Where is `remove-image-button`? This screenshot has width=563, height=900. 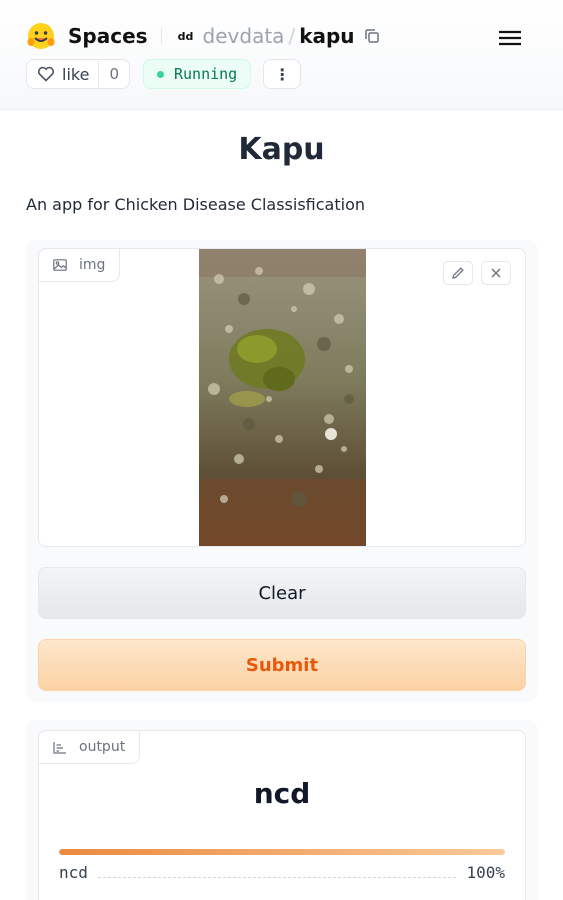 remove-image-button is located at coordinates (496, 273).